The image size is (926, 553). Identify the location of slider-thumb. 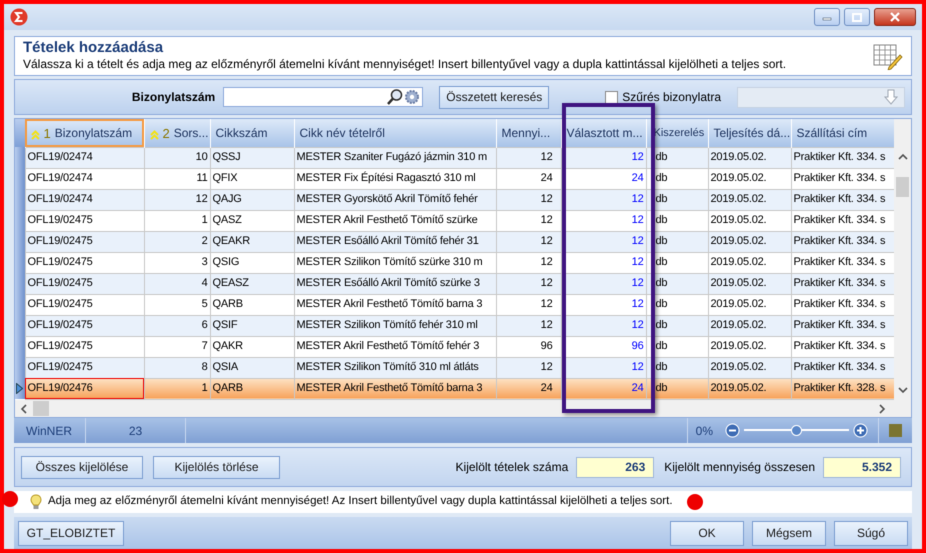
(796, 430).